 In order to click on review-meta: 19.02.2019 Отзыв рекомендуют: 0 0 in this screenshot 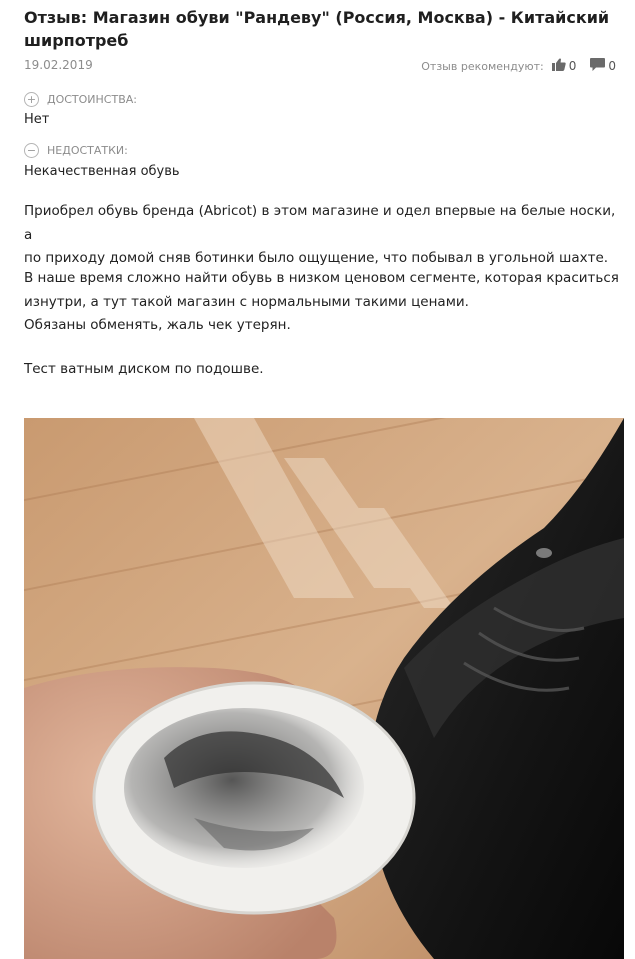, I will do `click(320, 67)`.